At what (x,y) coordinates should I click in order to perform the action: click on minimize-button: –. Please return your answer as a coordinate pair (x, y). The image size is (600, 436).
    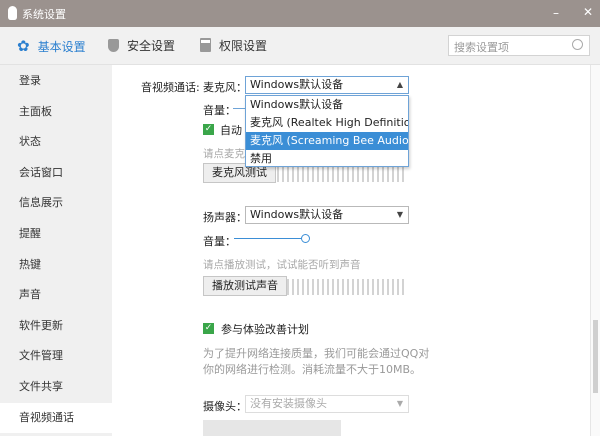
    Looking at the image, I should click on (556, 13).